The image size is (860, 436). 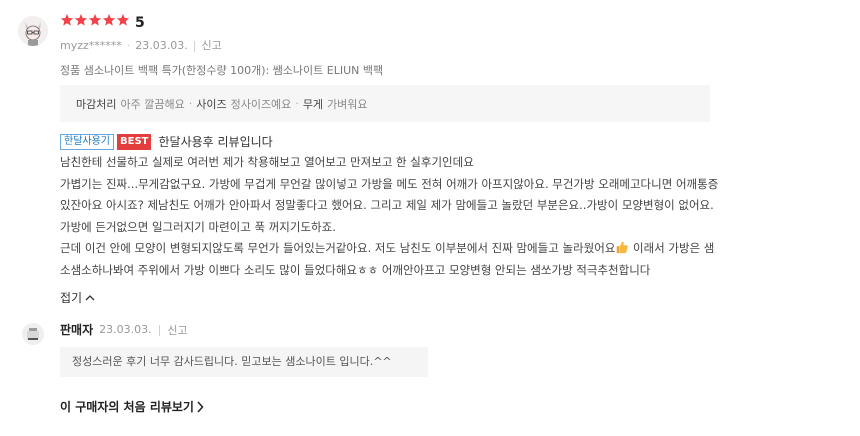 What do you see at coordinates (244, 362) in the screenshot?
I see `seller-reply: 정성스러운 후기 너무 감사드립니다. 믿고보는 샘소나이트 입니다.^^` at bounding box center [244, 362].